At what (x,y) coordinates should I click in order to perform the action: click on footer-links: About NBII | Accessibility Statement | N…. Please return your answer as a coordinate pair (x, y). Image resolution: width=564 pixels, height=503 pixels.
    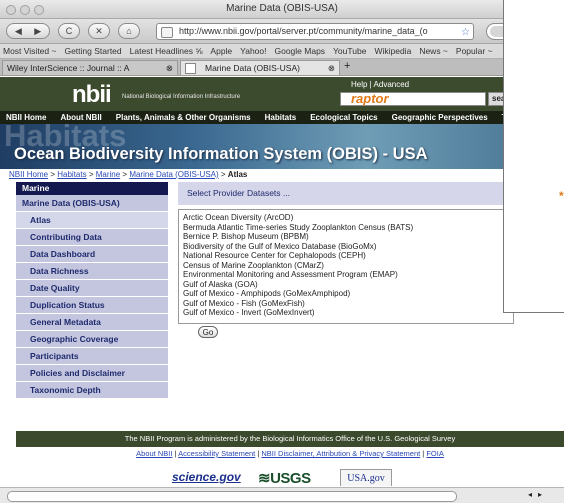
    Looking at the image, I should click on (290, 453).